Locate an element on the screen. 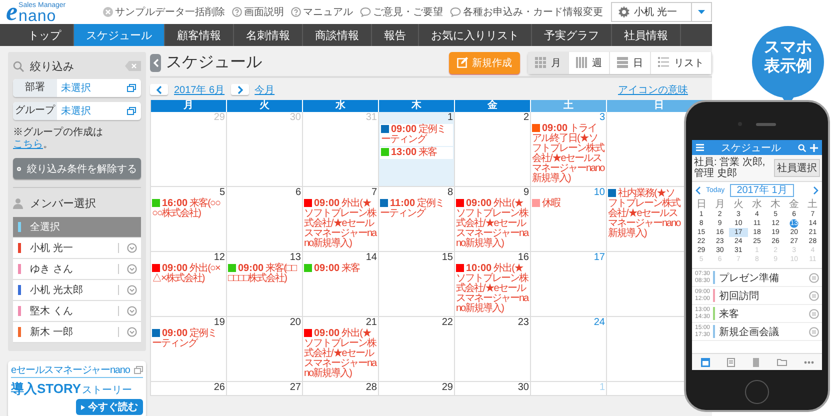 Image resolution: width=836 pixels, height=416 pixels. weekday-label: 木 is located at coordinates (776, 204).